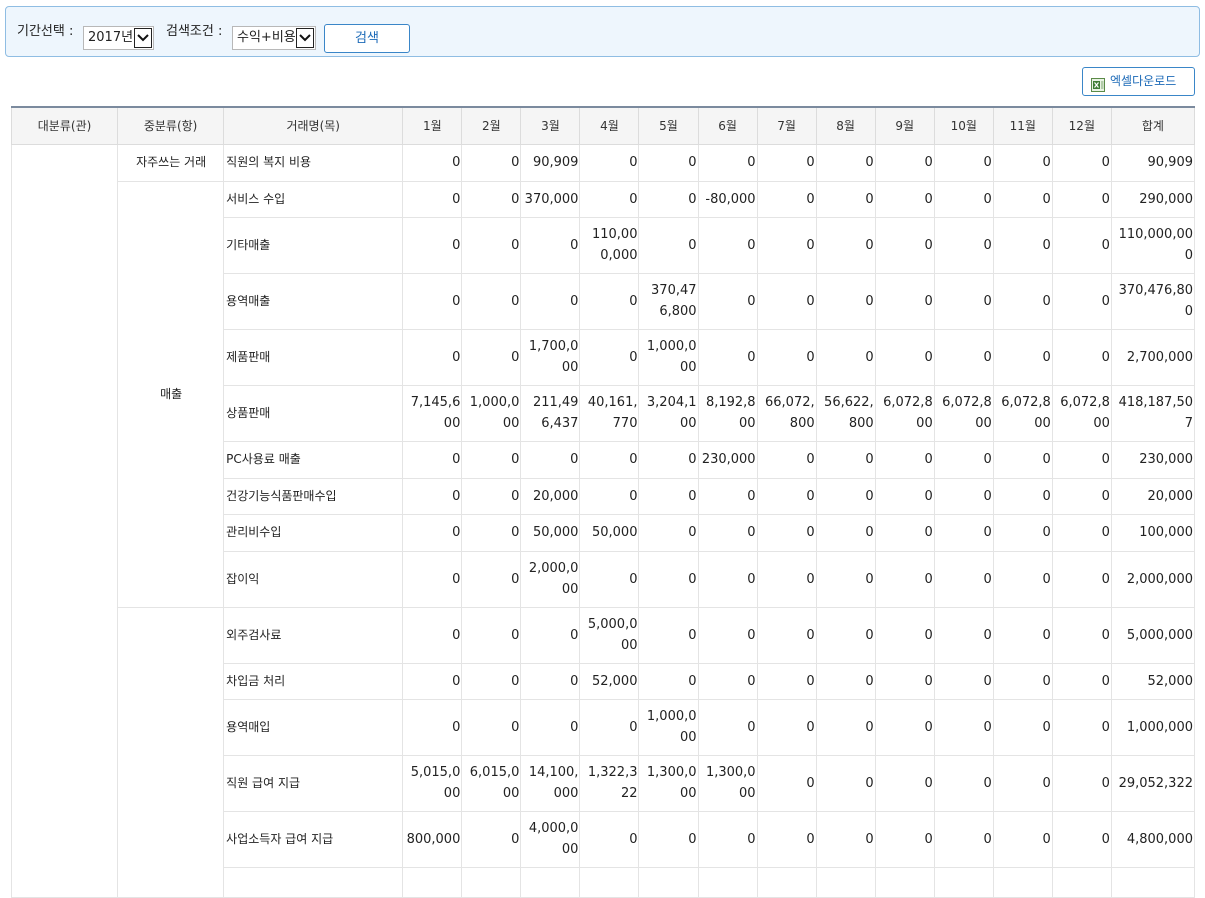 The width and height of the screenshot is (1205, 898). I want to click on period-select: 2017년, so click(118, 38).